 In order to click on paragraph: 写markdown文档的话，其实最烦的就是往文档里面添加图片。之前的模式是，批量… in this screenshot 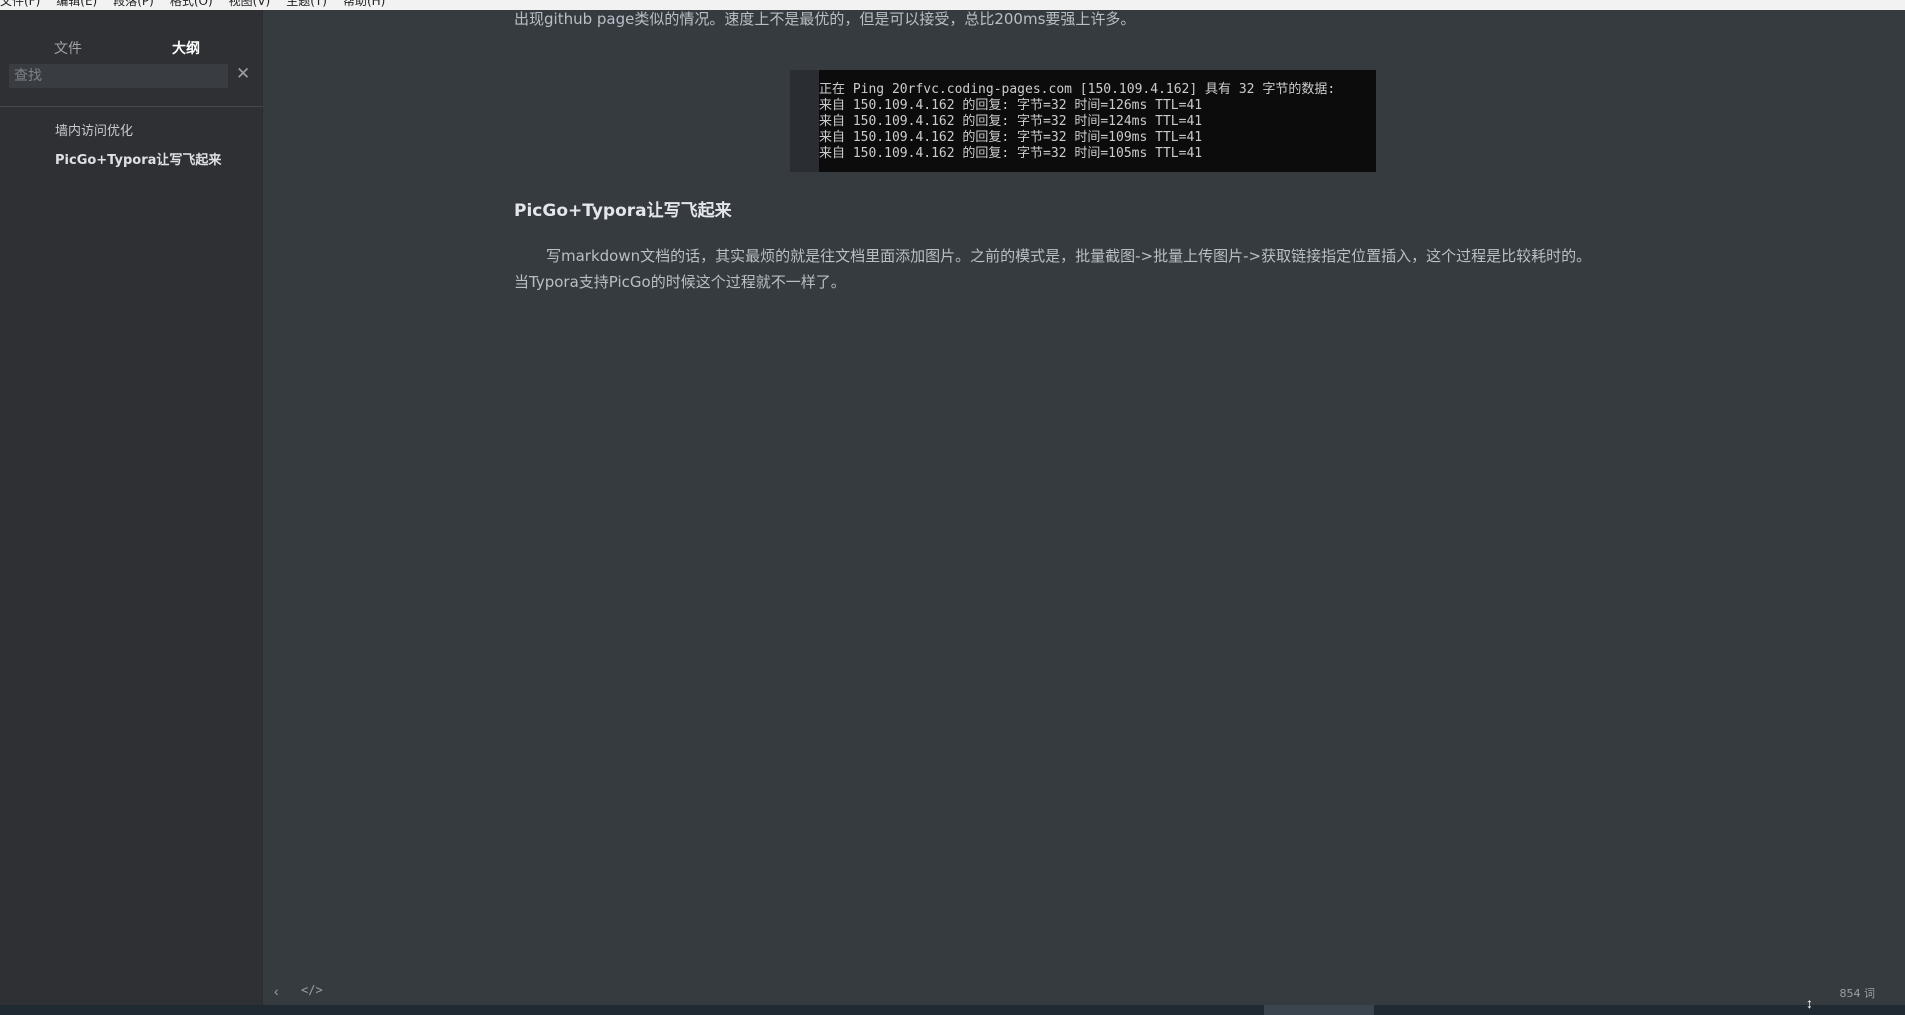, I will do `click(1114, 269)`.